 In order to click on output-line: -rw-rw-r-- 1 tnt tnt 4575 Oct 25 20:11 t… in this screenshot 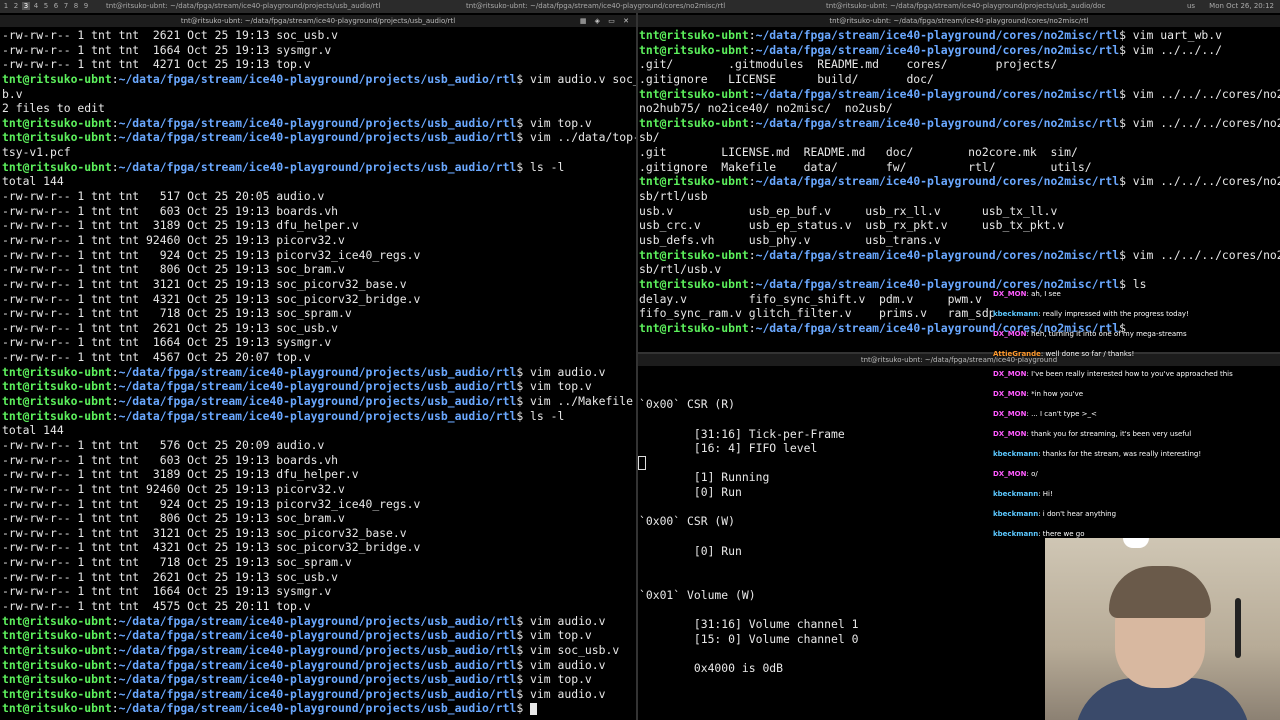, I will do `click(156, 605)`.